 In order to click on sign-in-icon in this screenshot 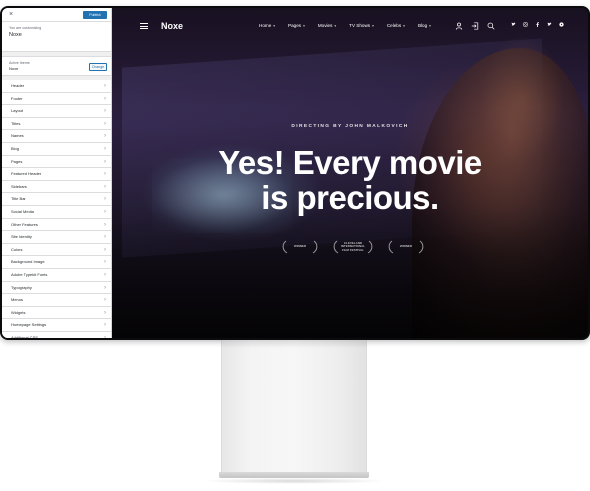, I will do `click(475, 26)`.